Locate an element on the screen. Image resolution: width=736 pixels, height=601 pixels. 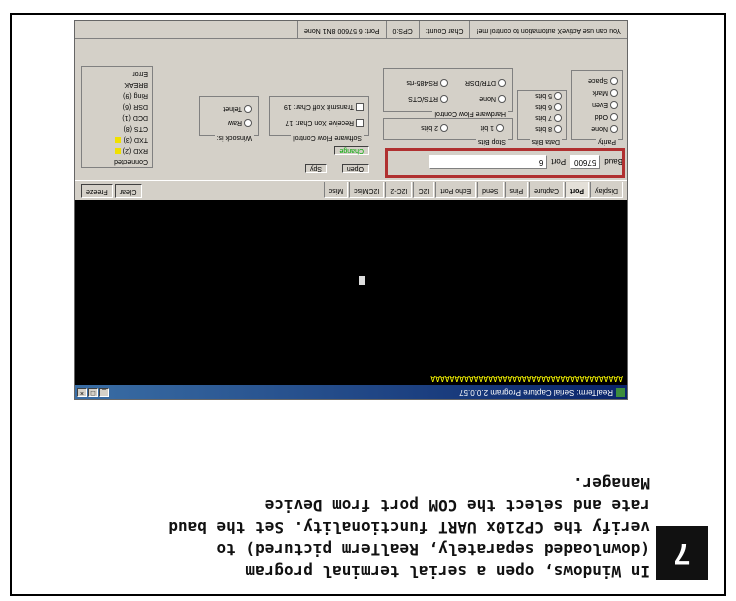
winsock-option: Telnet is located at coordinates (237, 109).